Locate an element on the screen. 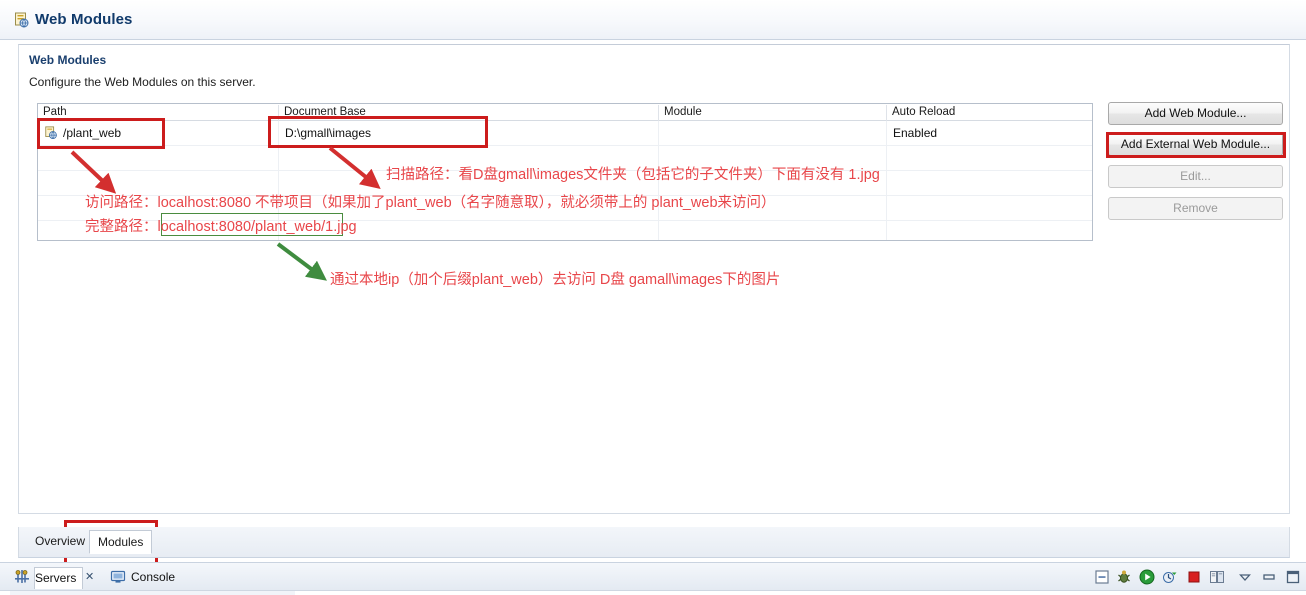 The width and height of the screenshot is (1306, 595). cell-path: /plant_web is located at coordinates (92, 133).